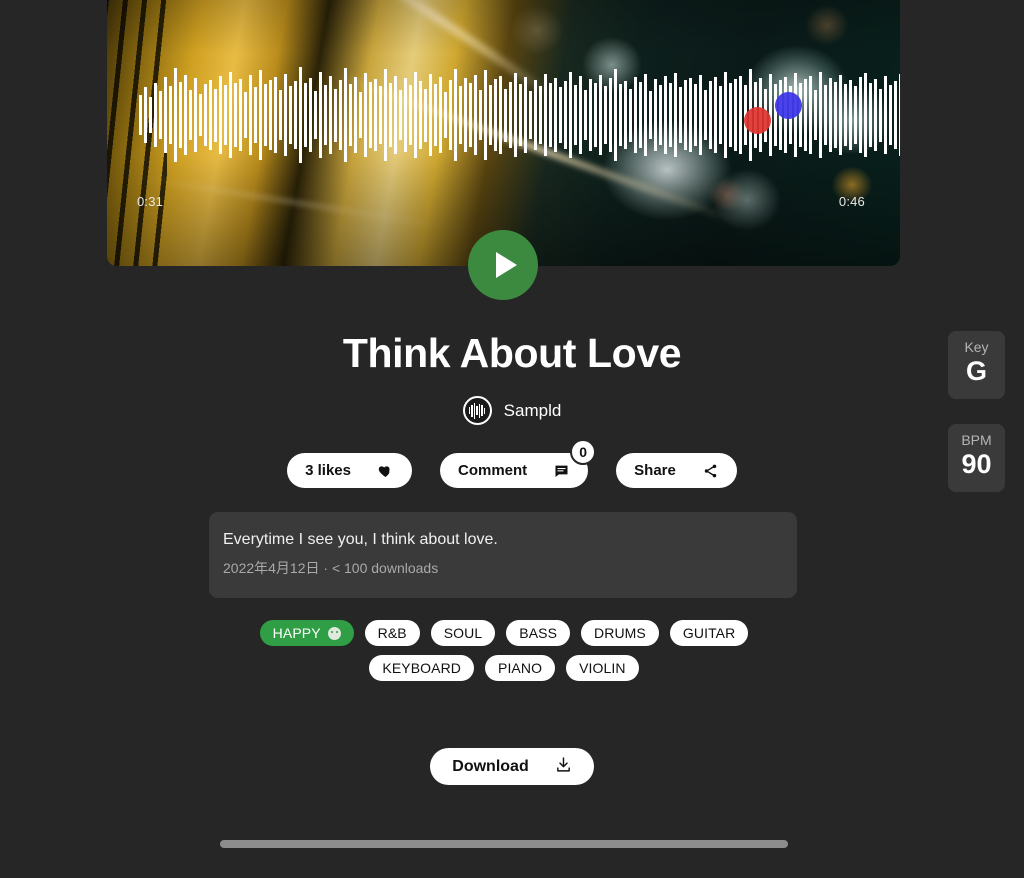 Image resolution: width=1024 pixels, height=878 pixels. Describe the element at coordinates (602, 668) in the screenshot. I see `tag-violin: VIOLIN` at that location.